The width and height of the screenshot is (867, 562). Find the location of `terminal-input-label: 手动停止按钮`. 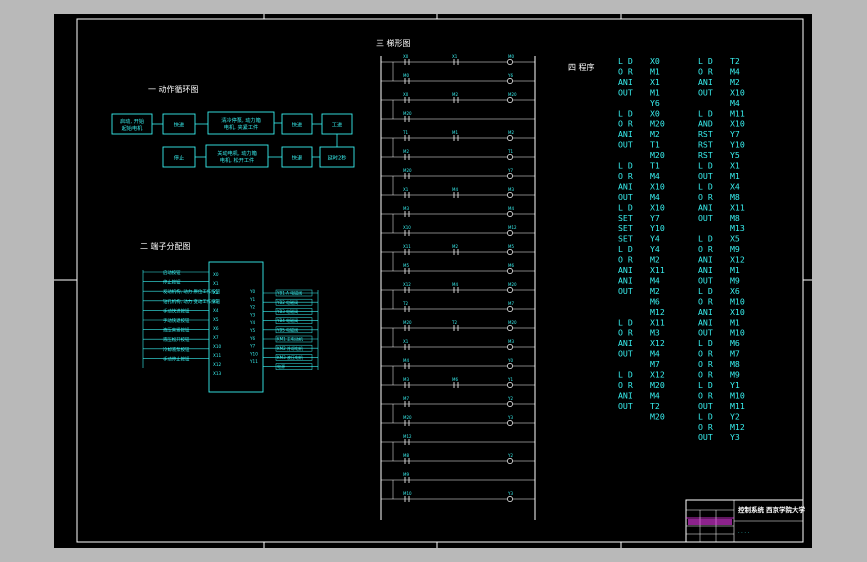

terminal-input-label: 手动停止按钮 is located at coordinates (176, 358).